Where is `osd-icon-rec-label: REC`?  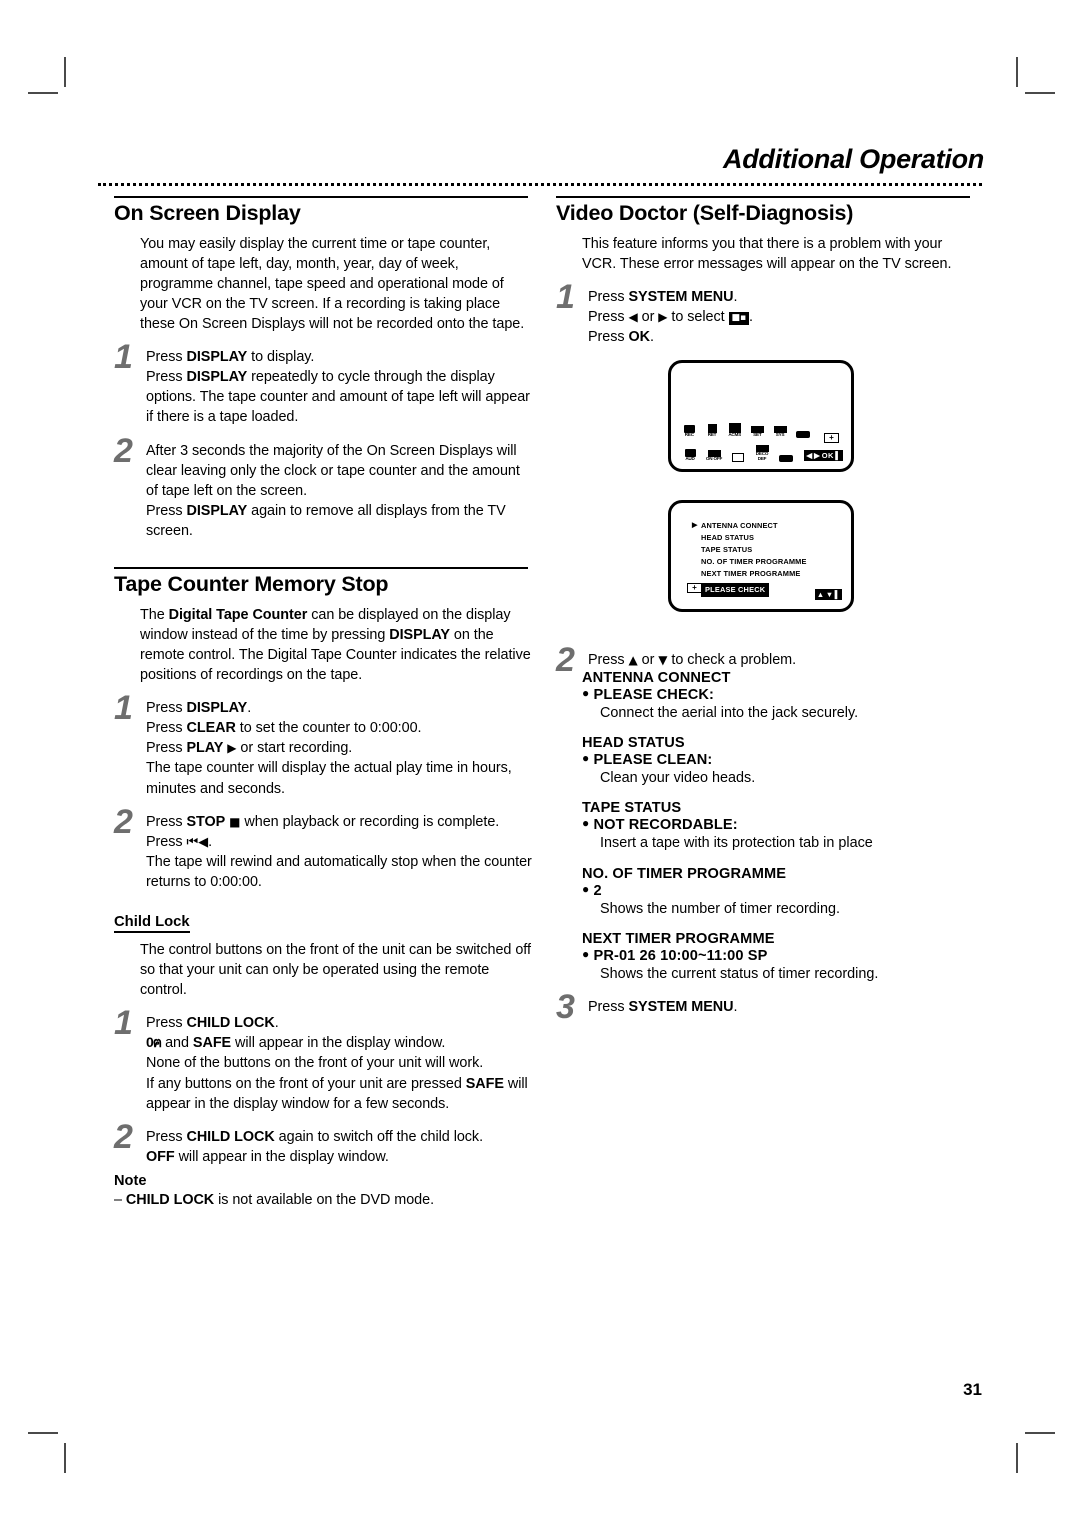 osd-icon-rec-label: REC is located at coordinates (689, 435).